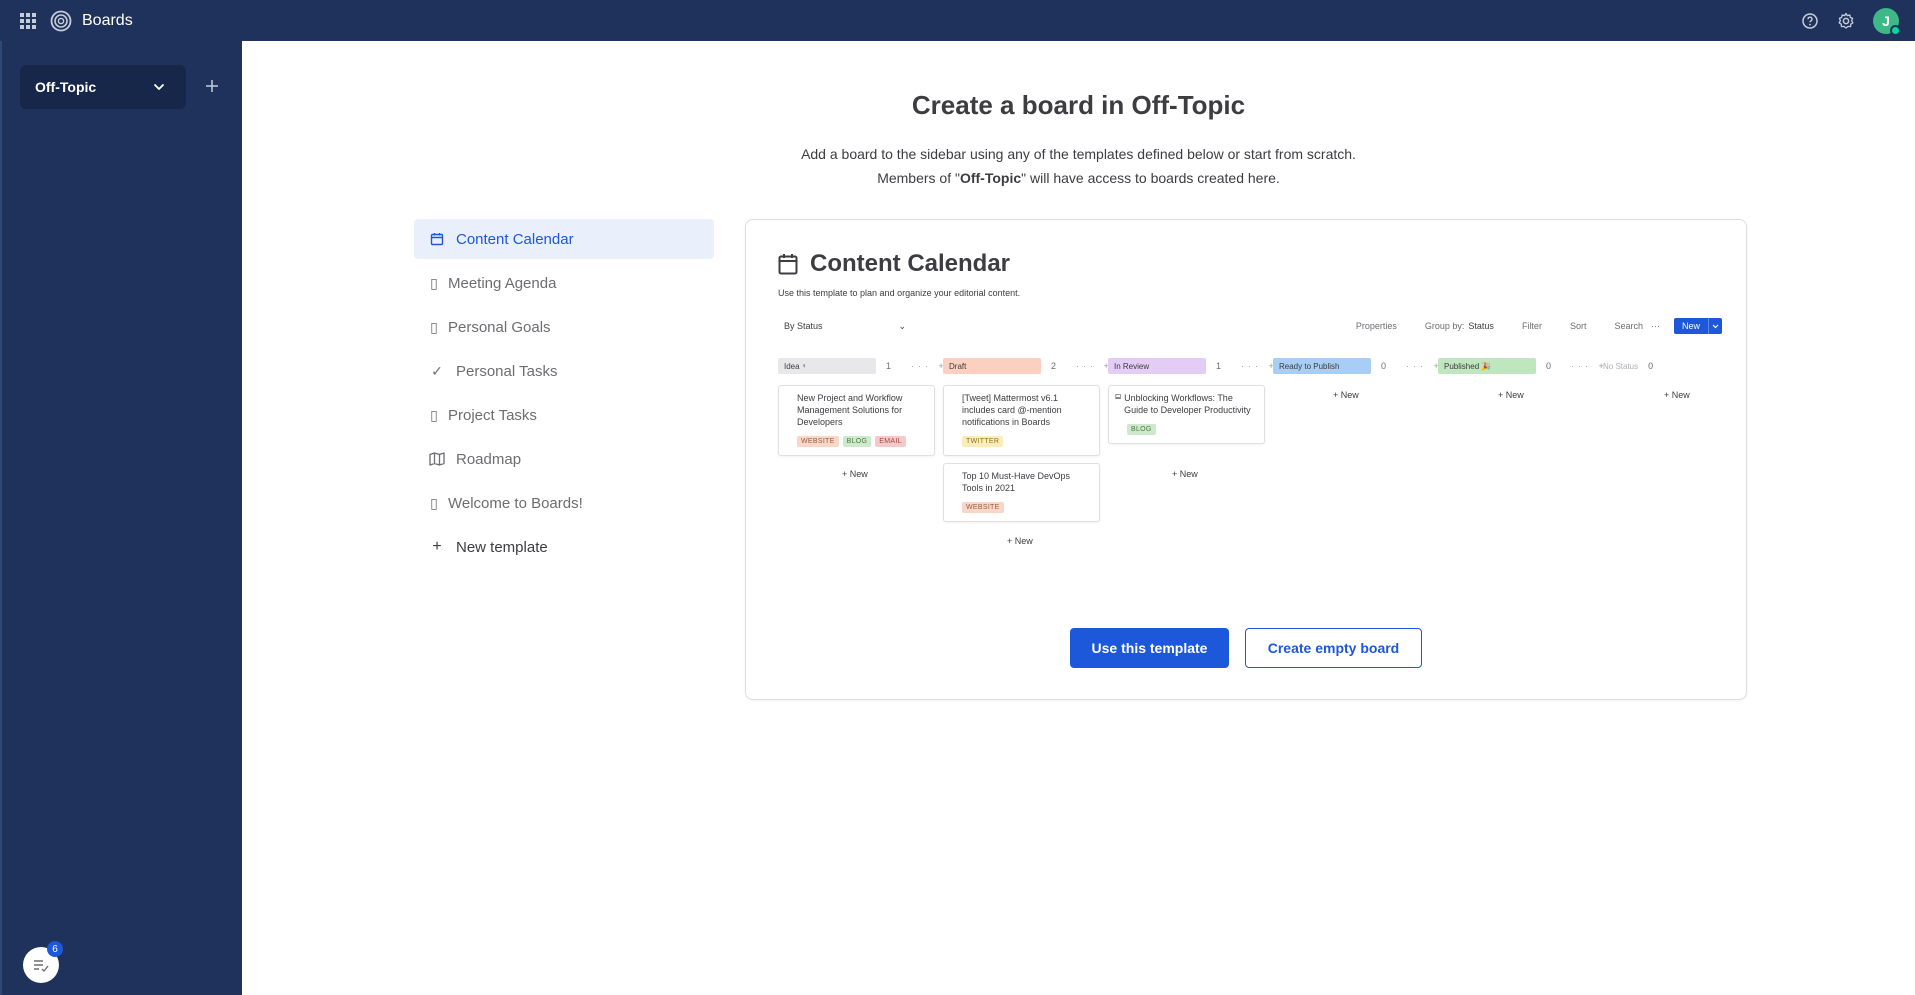 The image size is (1915, 995). Describe the element at coordinates (103, 87) in the screenshot. I see `team-switcher: Off-Topic` at that location.